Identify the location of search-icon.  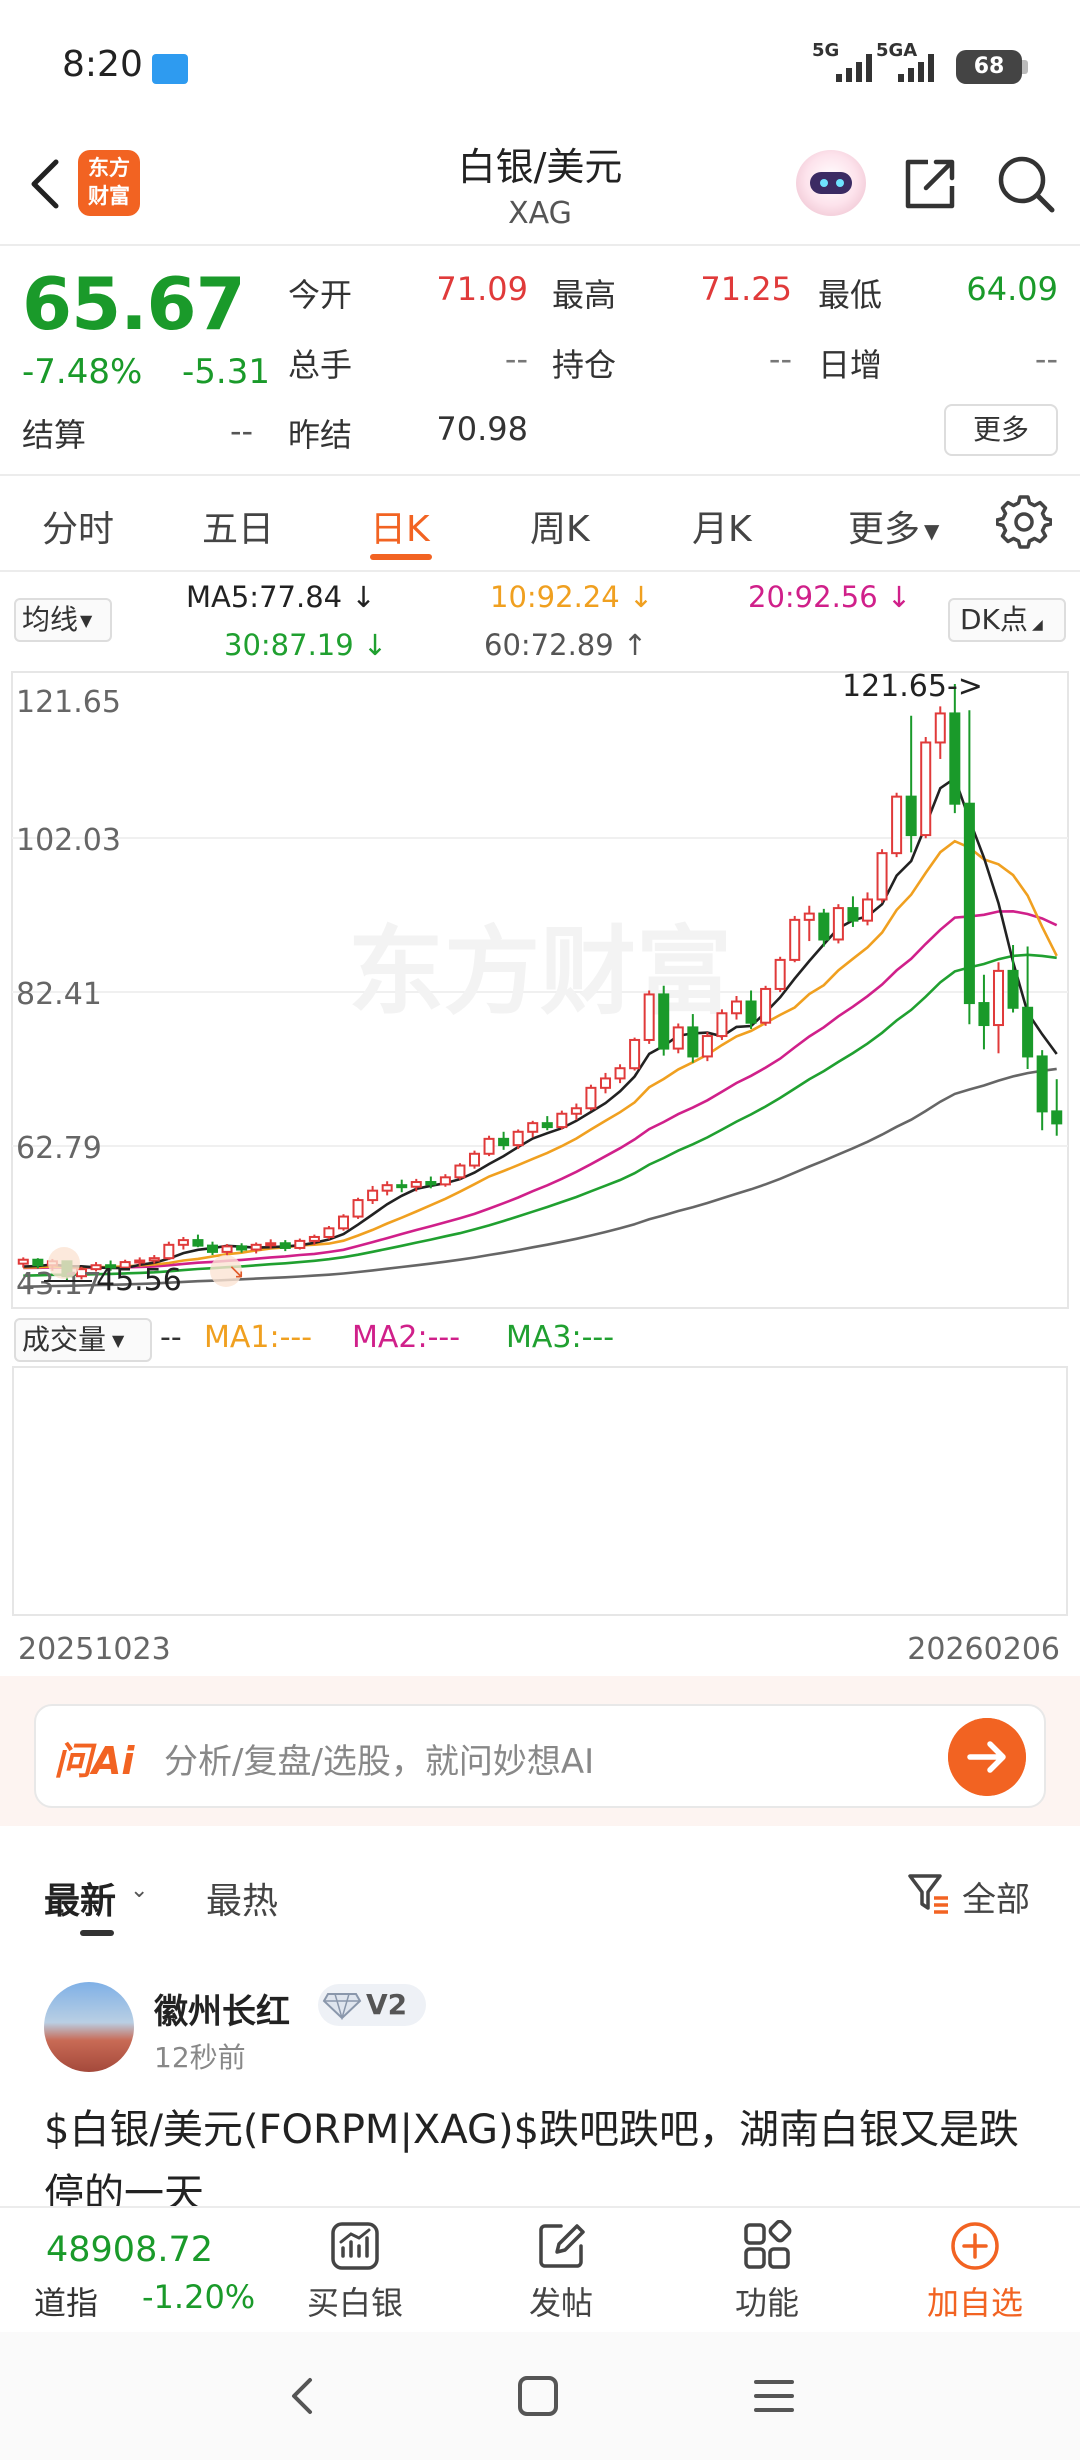
(1025, 183).